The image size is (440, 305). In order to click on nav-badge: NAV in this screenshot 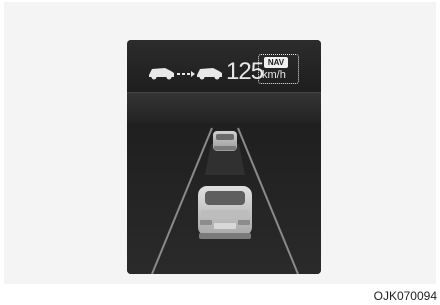, I will do `click(276, 62)`.